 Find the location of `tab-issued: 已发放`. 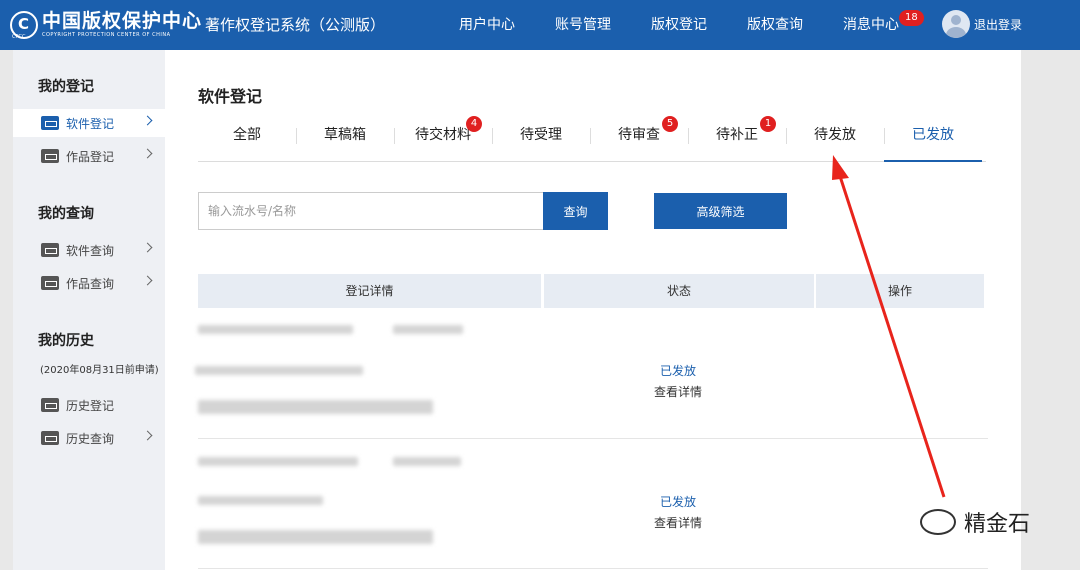

tab-issued: 已发放 is located at coordinates (933, 142).